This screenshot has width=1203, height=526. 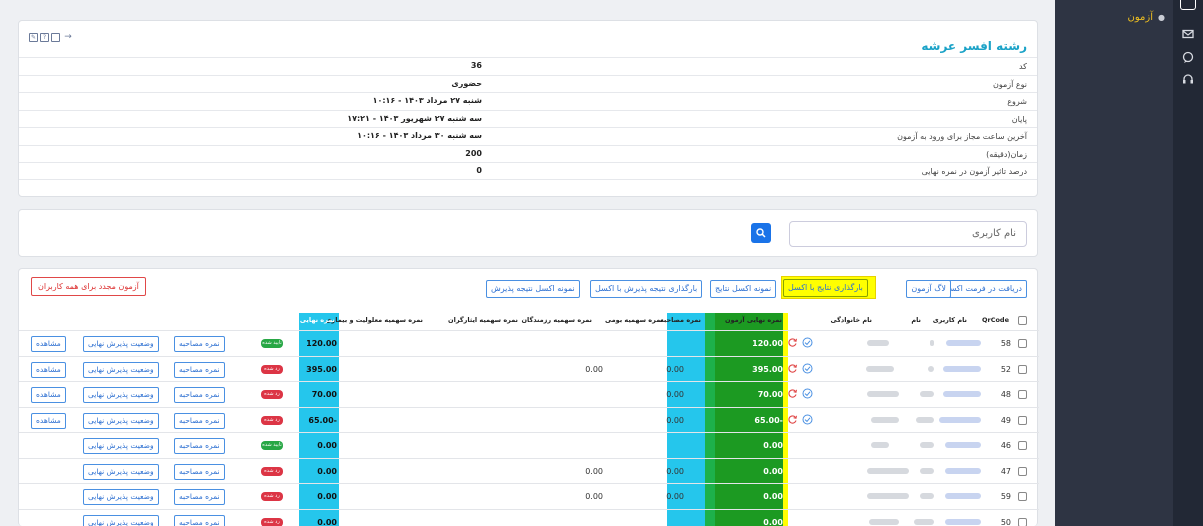 I want to click on qrcode-cell: 46, so click(x=1005, y=445).